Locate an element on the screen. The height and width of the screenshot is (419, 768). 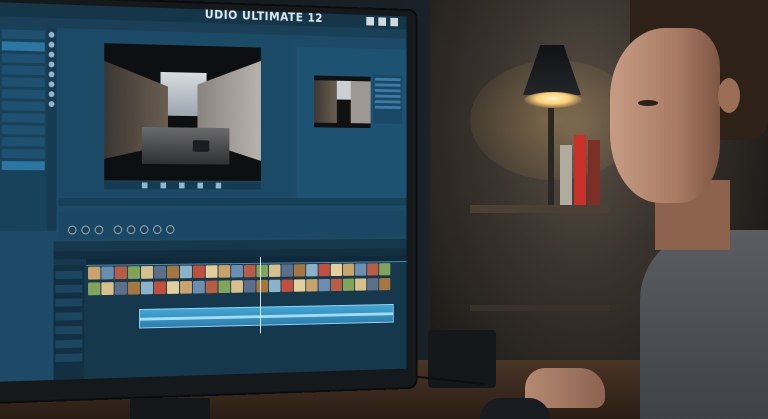
redo-icon is located at coordinates (99, 229).